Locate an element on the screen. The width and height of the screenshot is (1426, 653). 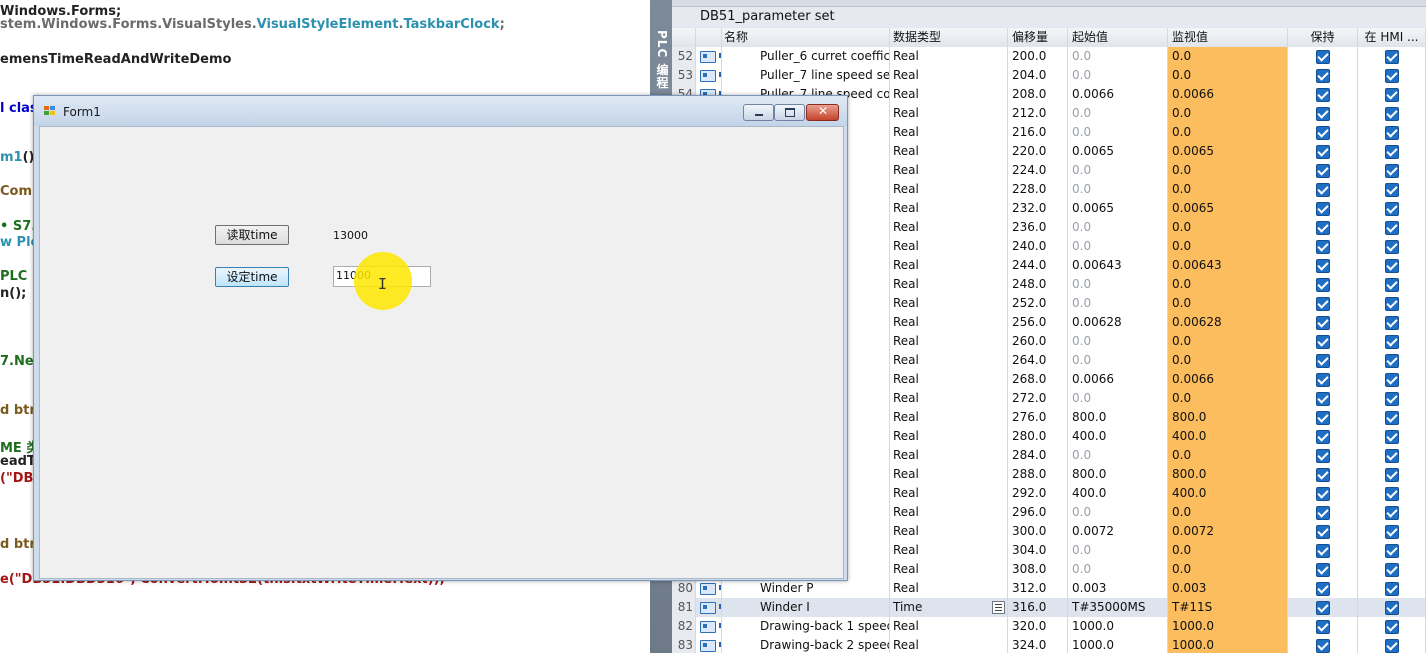
tag-start-value: T#35000MS is located at coordinates (1118, 607).